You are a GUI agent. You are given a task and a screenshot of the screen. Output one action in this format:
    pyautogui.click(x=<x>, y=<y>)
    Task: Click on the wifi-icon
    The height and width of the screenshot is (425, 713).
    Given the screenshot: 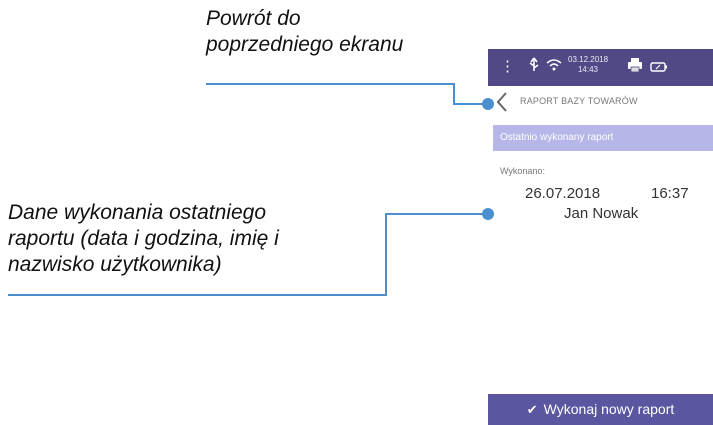 What is the action you would take?
    pyautogui.click(x=554, y=68)
    